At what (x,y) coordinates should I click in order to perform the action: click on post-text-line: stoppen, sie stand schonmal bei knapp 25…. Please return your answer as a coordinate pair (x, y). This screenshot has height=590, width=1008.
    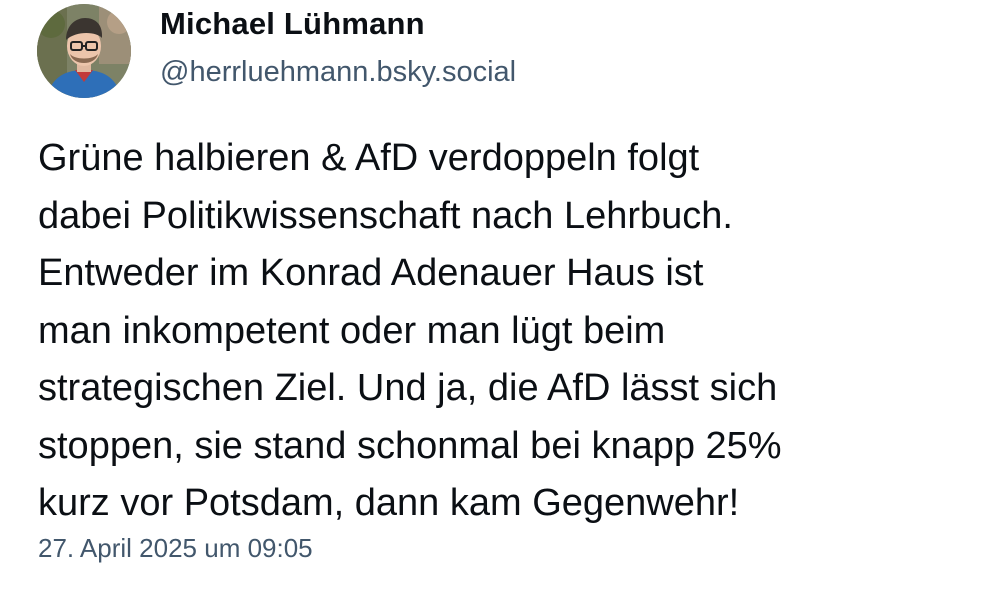
    Looking at the image, I should click on (410, 445).